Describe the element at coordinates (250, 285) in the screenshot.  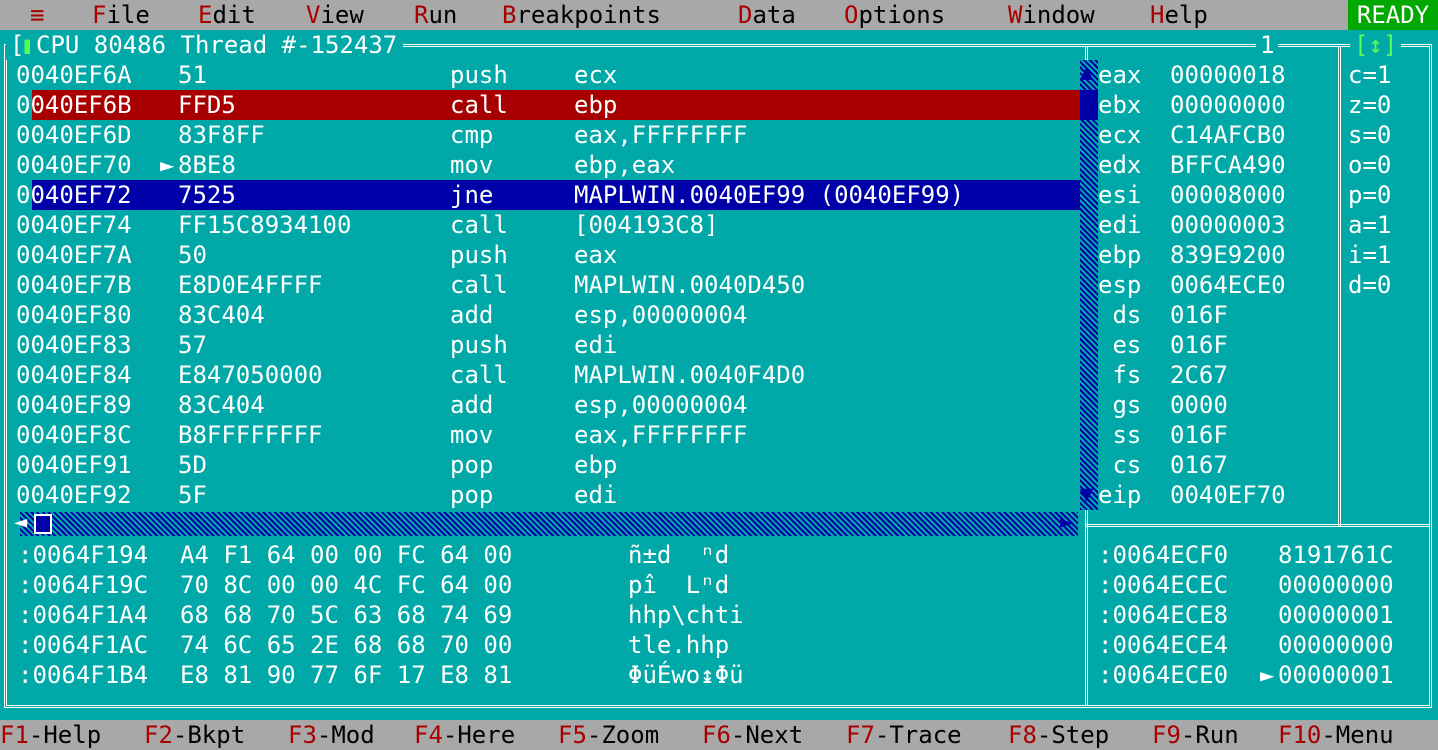
I see `instruction-bytes: E8D0E4FFFF` at that location.